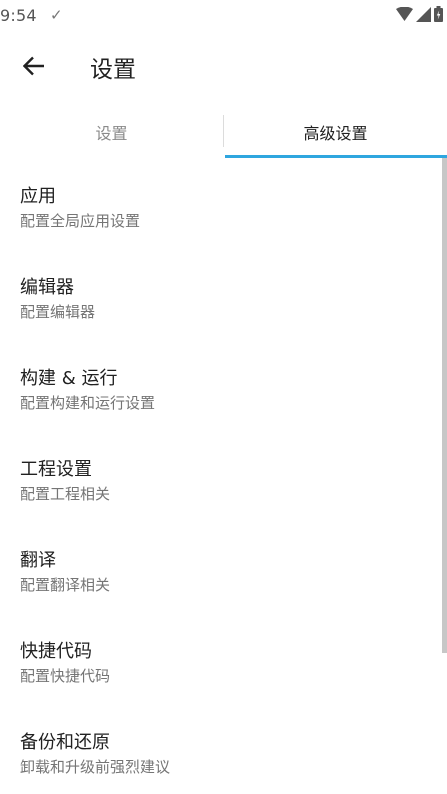 The width and height of the screenshot is (447, 794). I want to click on wifi-icon, so click(404, 14).